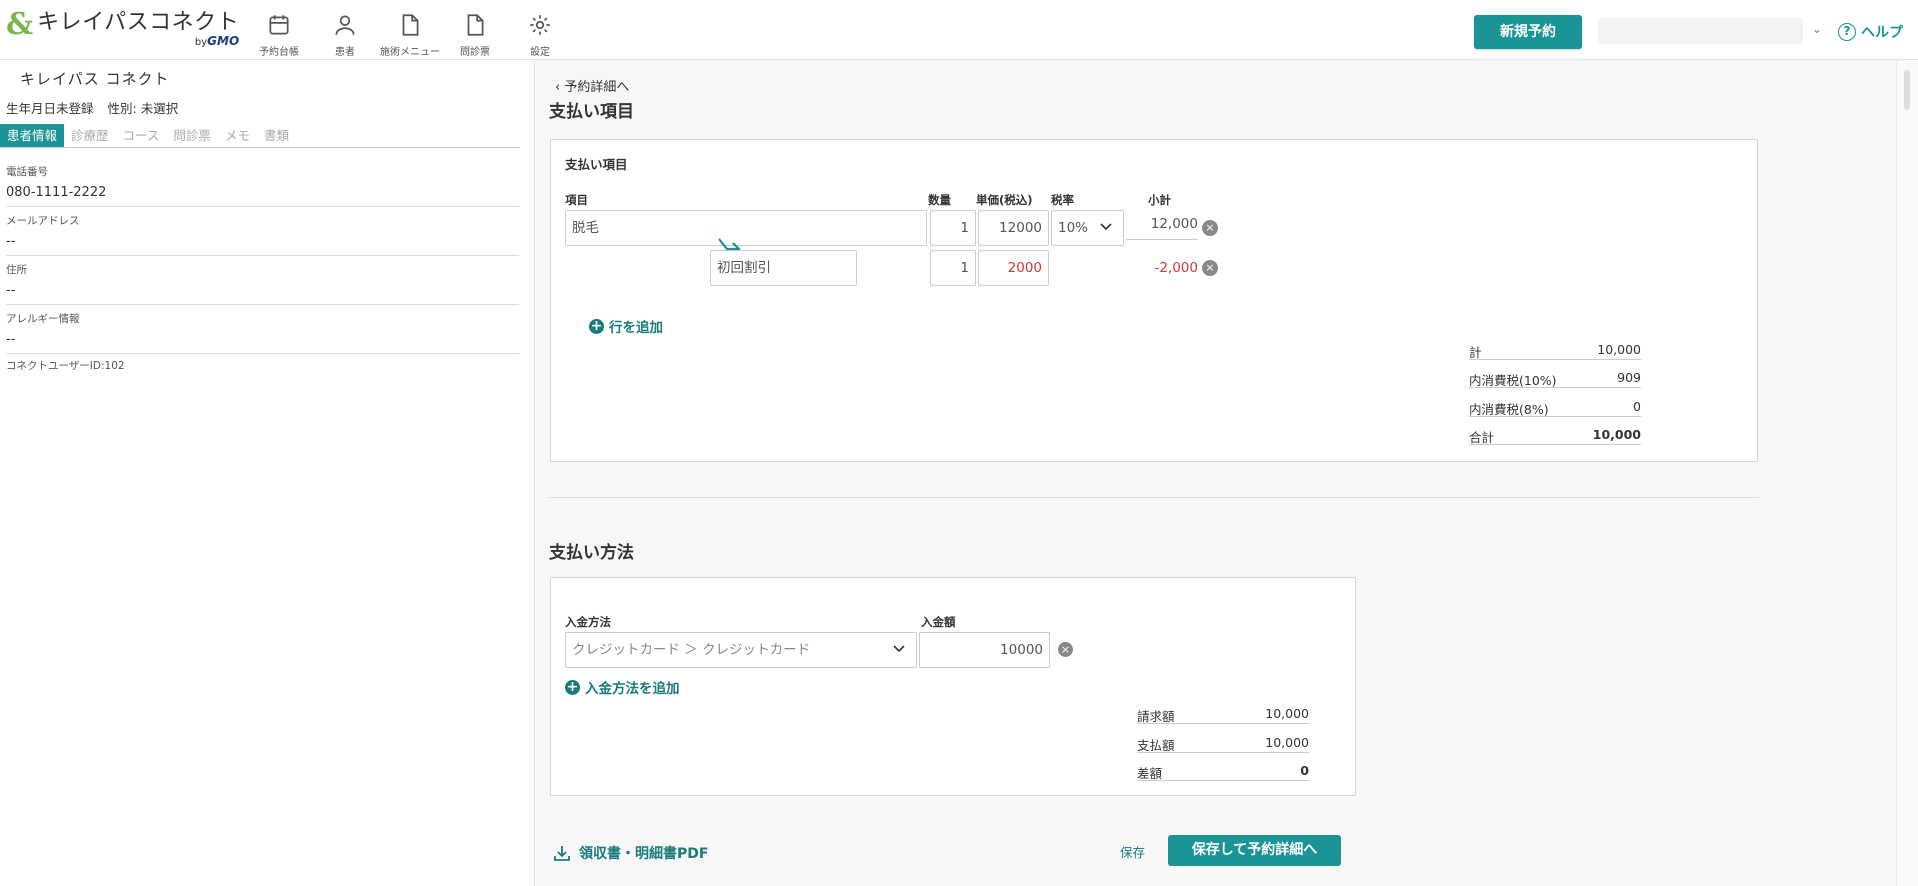 This screenshot has width=1918, height=886. Describe the element at coordinates (1013, 228) in the screenshot. I see `price-input: 12000` at that location.